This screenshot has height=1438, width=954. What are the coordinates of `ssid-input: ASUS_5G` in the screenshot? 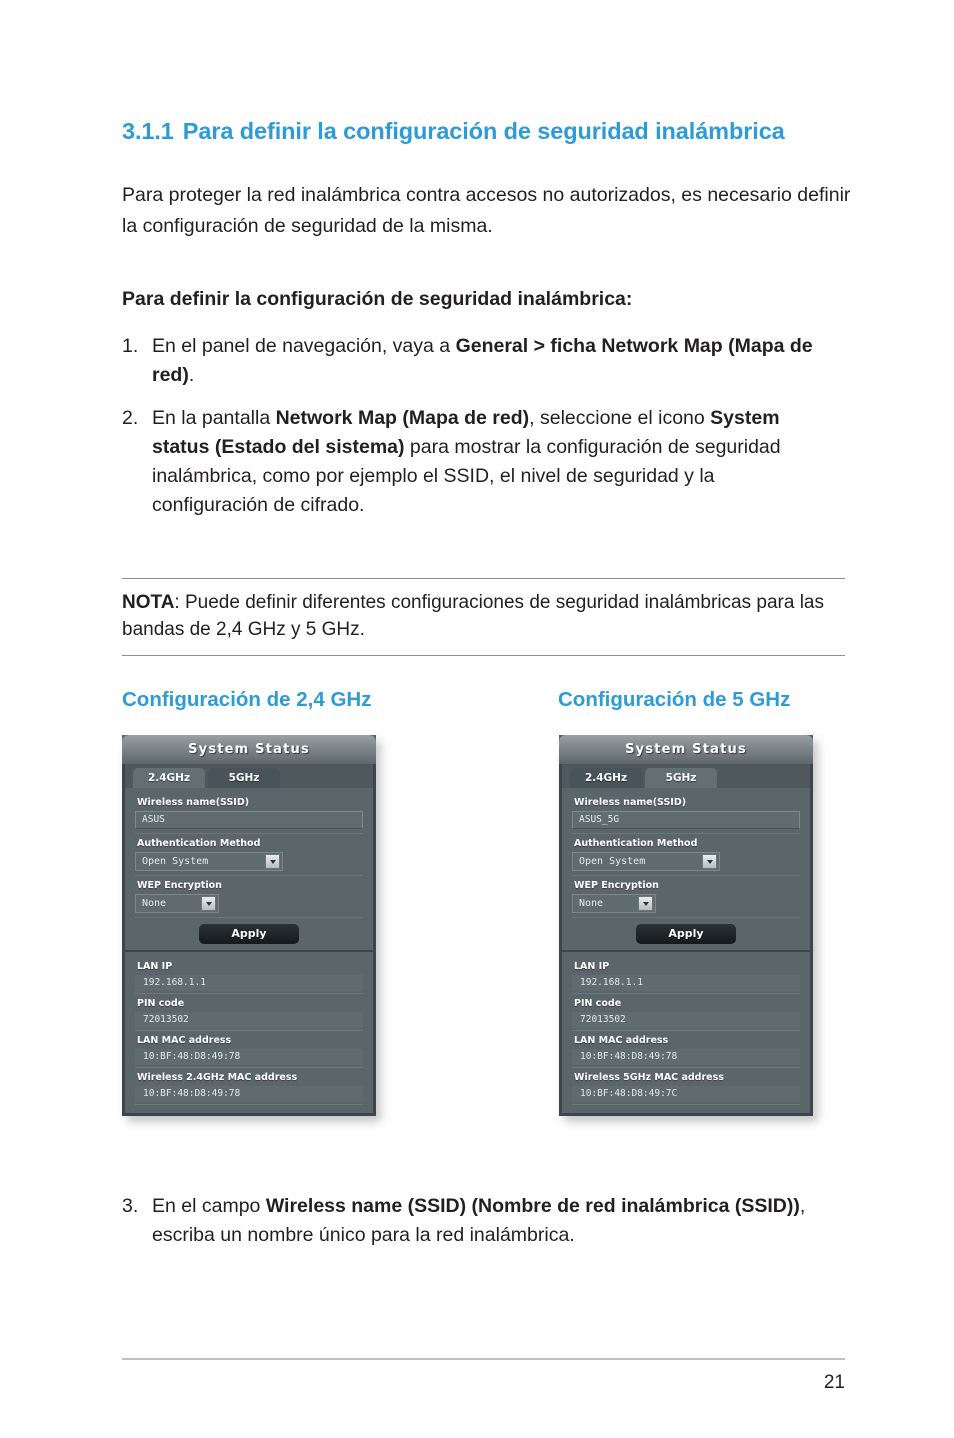 It's located at (686, 820).